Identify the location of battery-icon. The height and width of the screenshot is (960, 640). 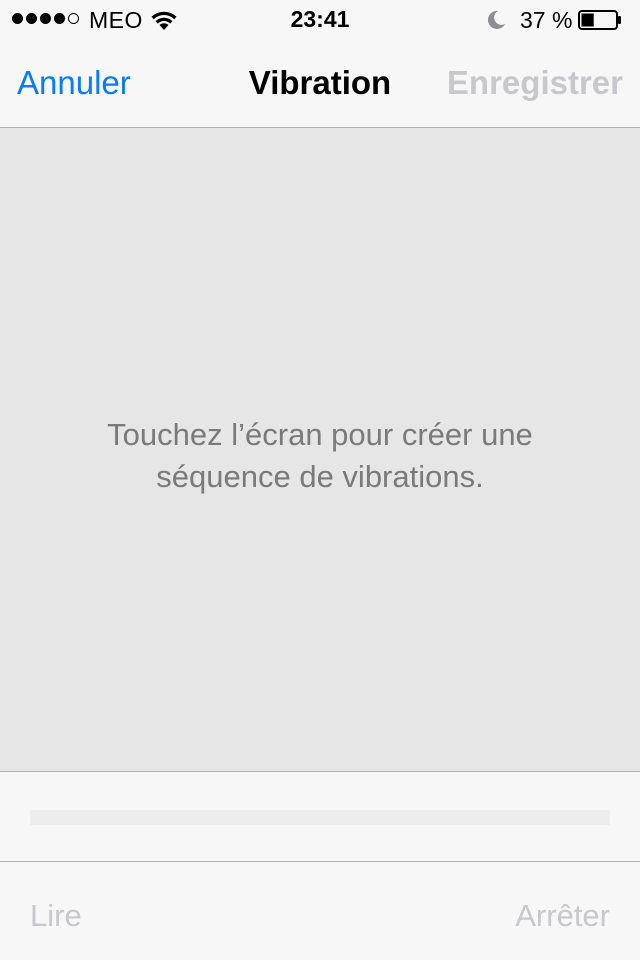
(599, 20).